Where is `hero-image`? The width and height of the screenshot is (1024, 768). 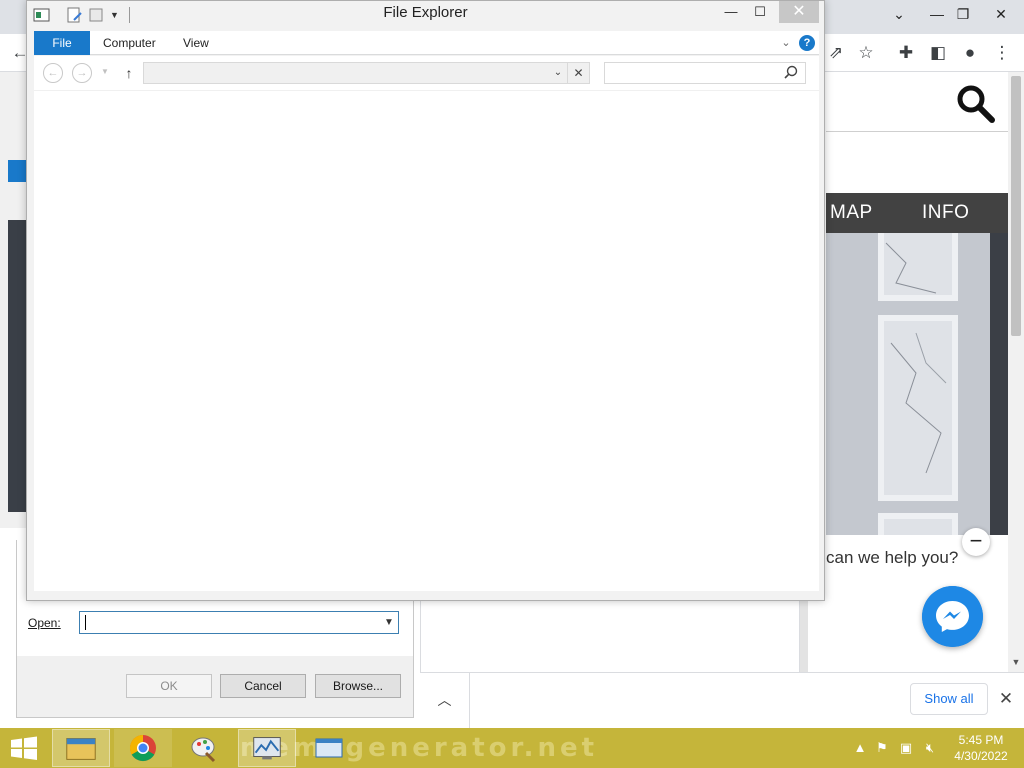
hero-image is located at coordinates (917, 384).